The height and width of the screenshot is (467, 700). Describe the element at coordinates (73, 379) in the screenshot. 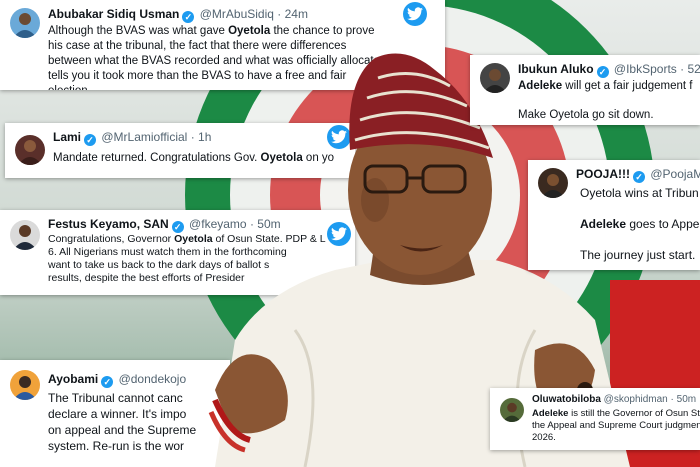

I see `author-name: Ayobami` at that location.